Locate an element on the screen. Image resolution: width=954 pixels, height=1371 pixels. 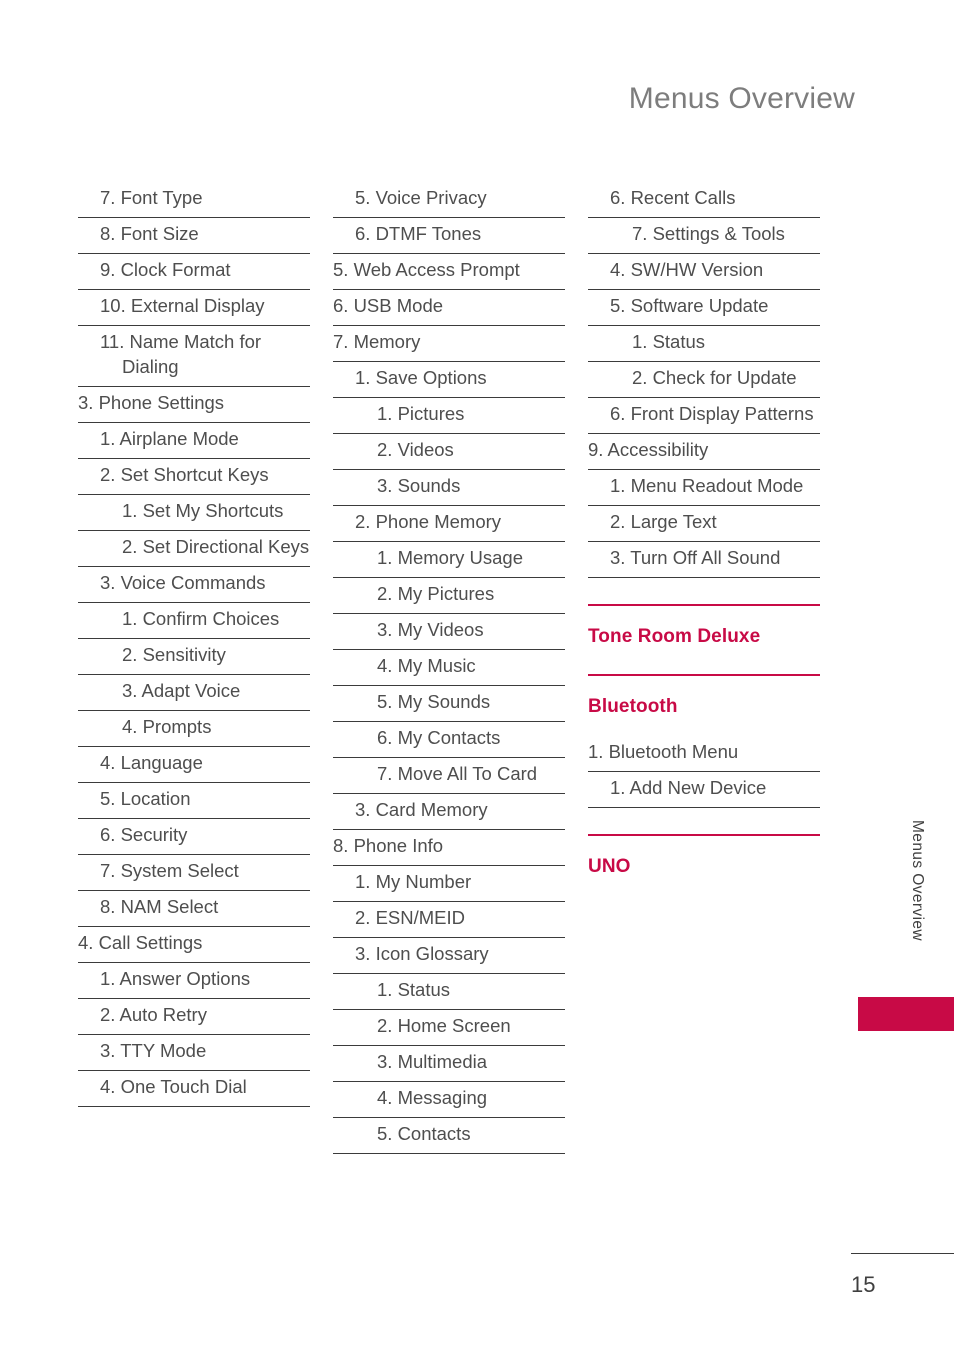
menu-item: 1. Menu Readout Mode is located at coordinates (704, 488).